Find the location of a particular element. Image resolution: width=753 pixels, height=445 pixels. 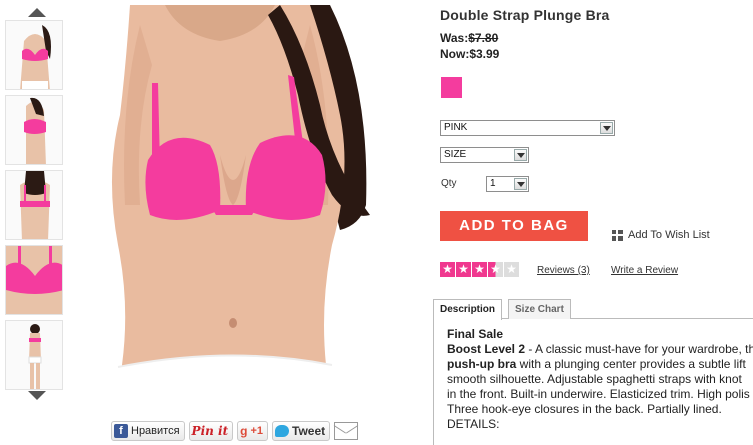

was-label: Was: is located at coordinates (454, 38).